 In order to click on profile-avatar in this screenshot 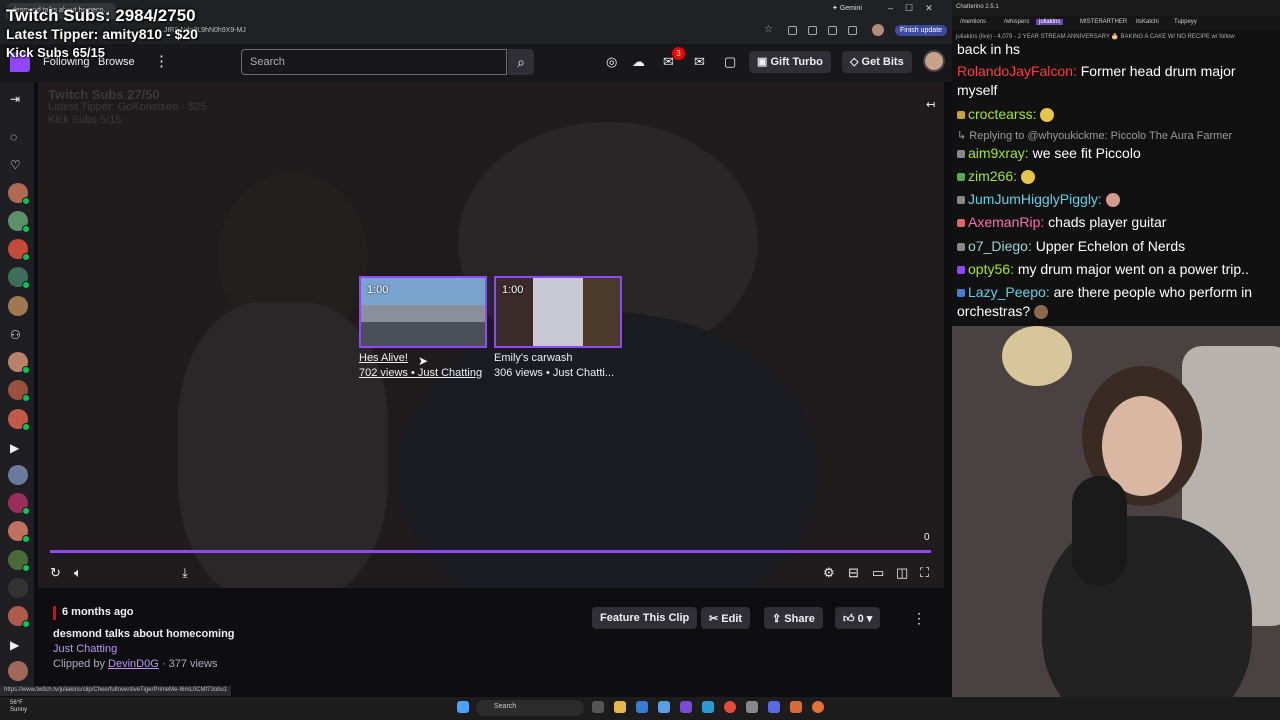, I will do `click(878, 30)`.